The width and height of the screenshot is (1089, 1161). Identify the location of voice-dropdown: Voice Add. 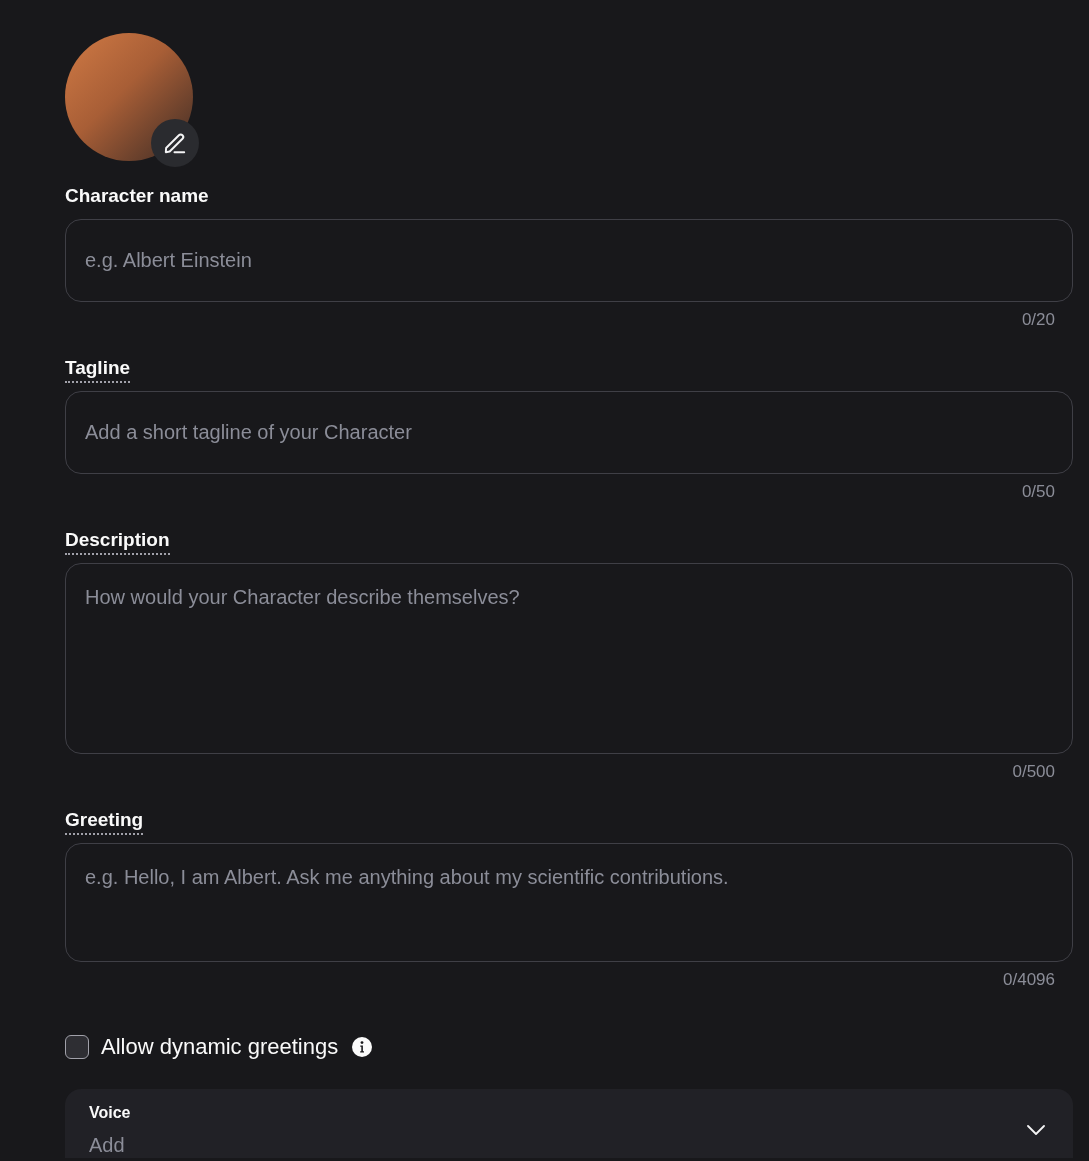
(569, 1123).